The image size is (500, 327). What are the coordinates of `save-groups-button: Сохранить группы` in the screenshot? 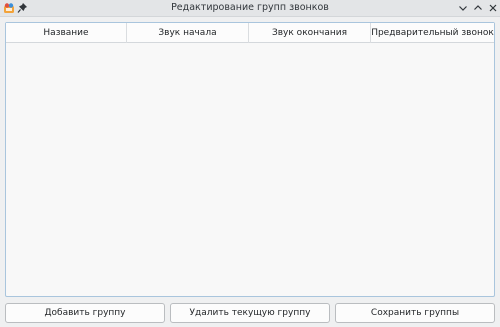 It's located at (415, 313).